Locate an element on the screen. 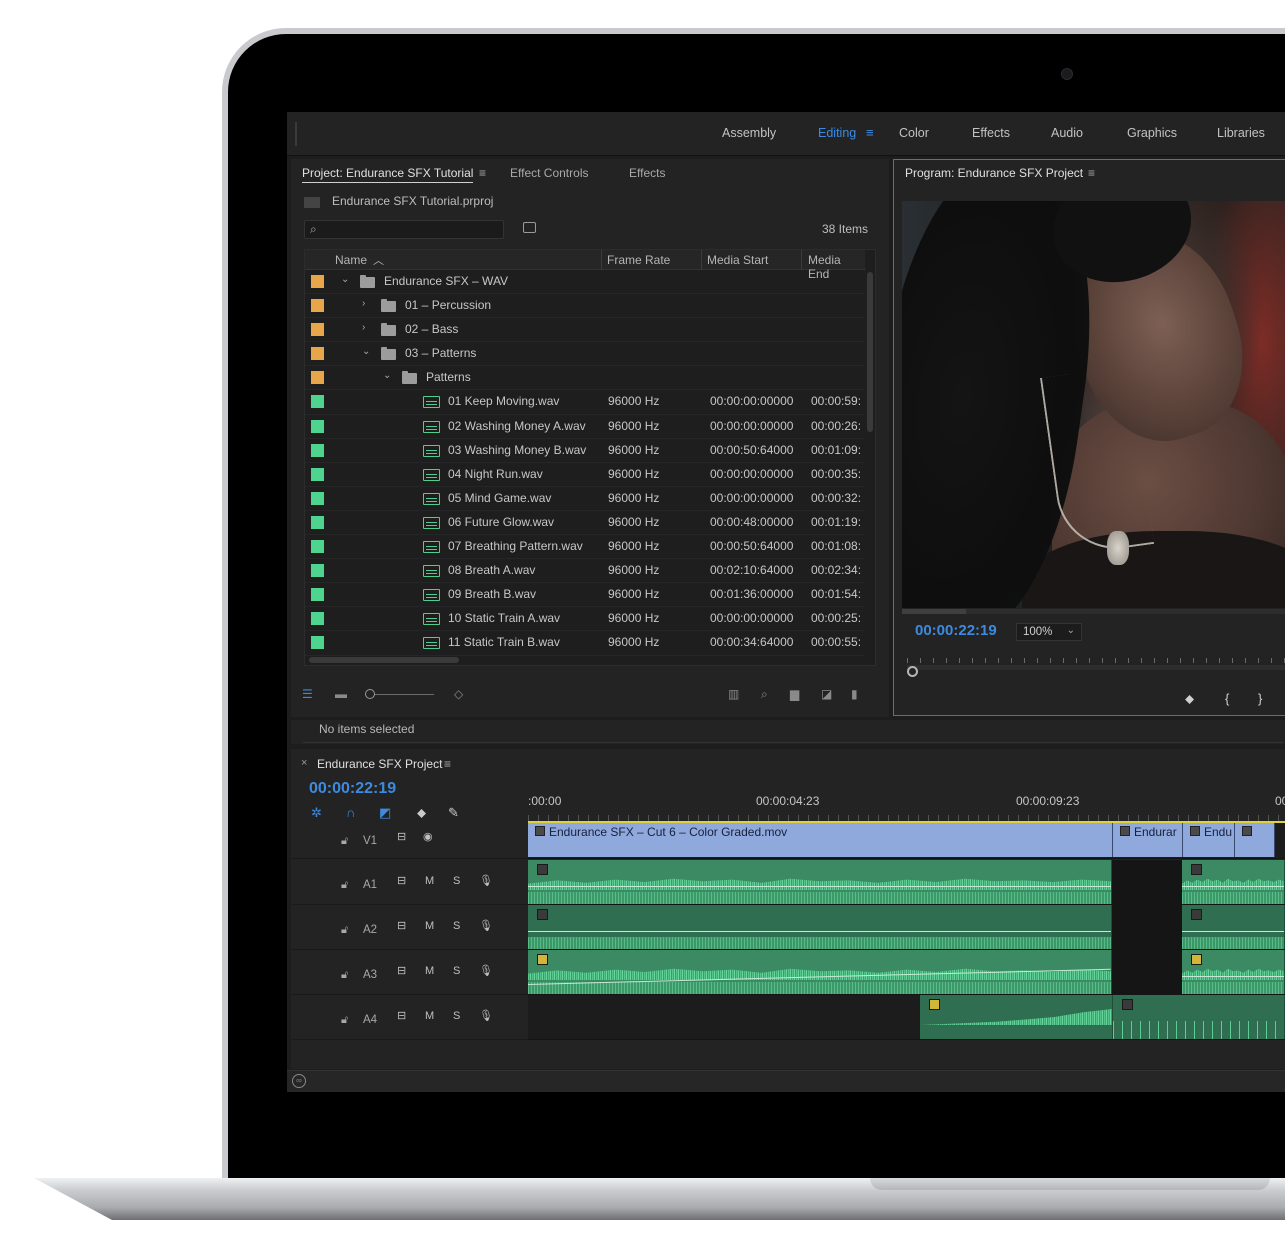 This screenshot has width=1285, height=1246. column-name: Name is located at coordinates (351, 260).